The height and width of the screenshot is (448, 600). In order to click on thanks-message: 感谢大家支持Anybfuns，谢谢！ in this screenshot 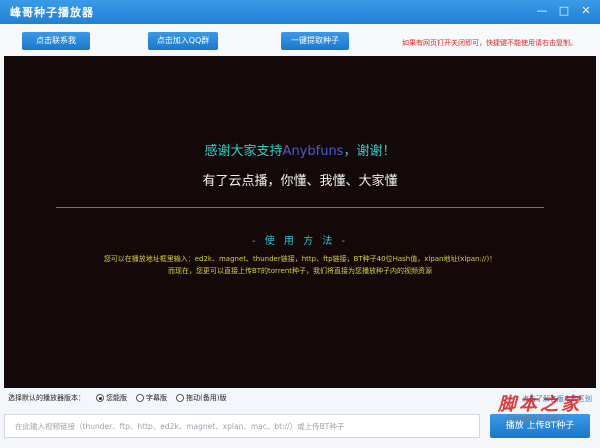, I will do `click(300, 149)`.